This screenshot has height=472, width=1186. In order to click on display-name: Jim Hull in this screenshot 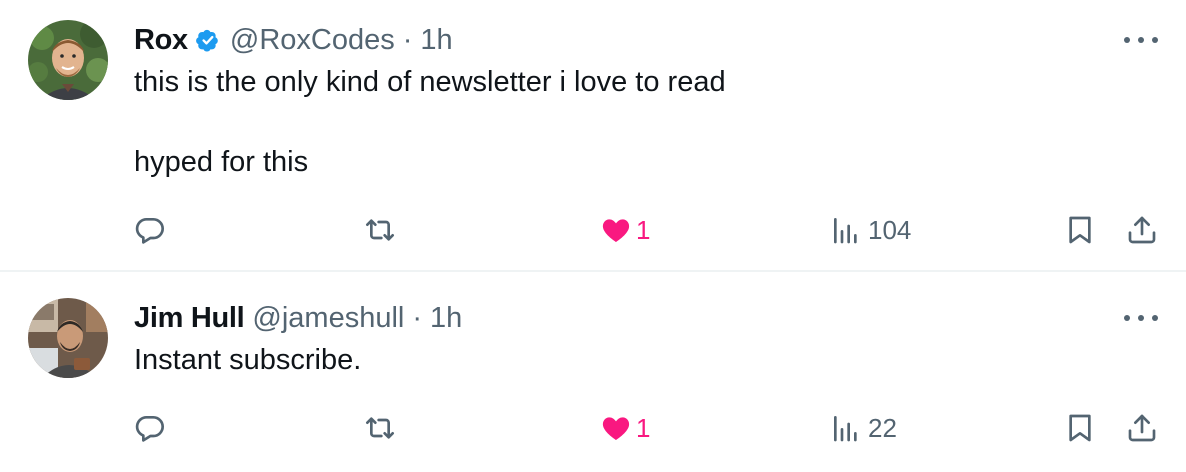, I will do `click(189, 318)`.